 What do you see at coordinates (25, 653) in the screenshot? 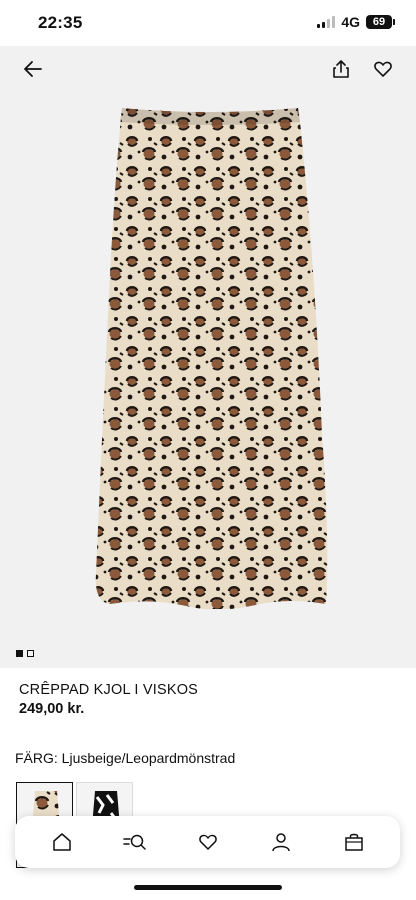
I see `gallery-pagination` at bounding box center [25, 653].